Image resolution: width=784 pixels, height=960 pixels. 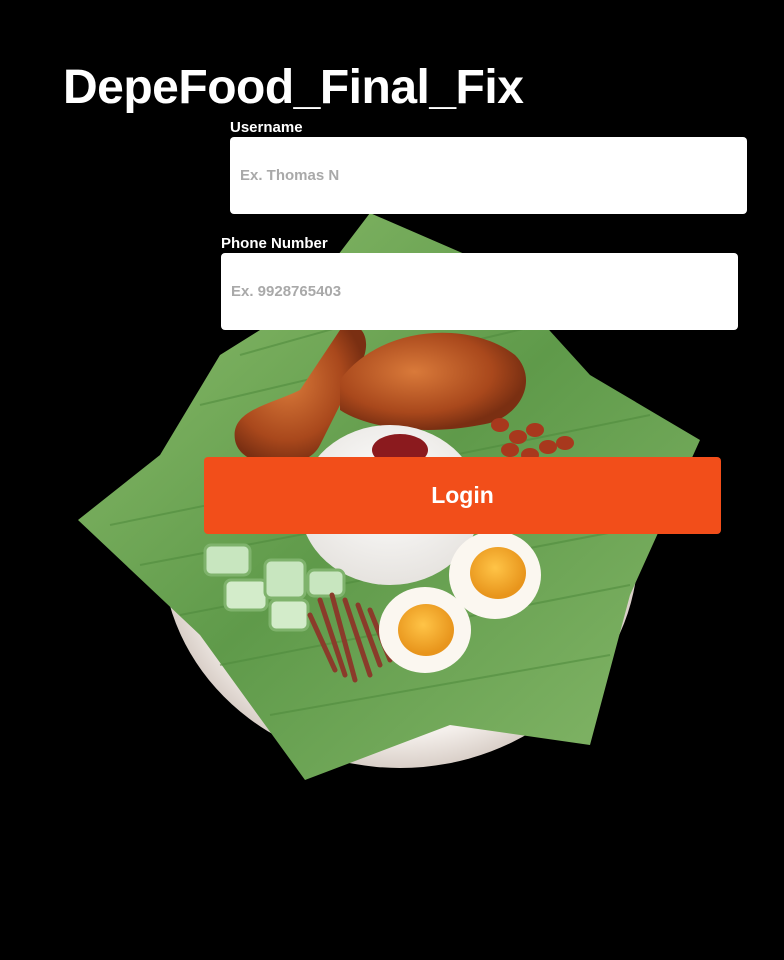 I want to click on login-button: Login, so click(x=462, y=495).